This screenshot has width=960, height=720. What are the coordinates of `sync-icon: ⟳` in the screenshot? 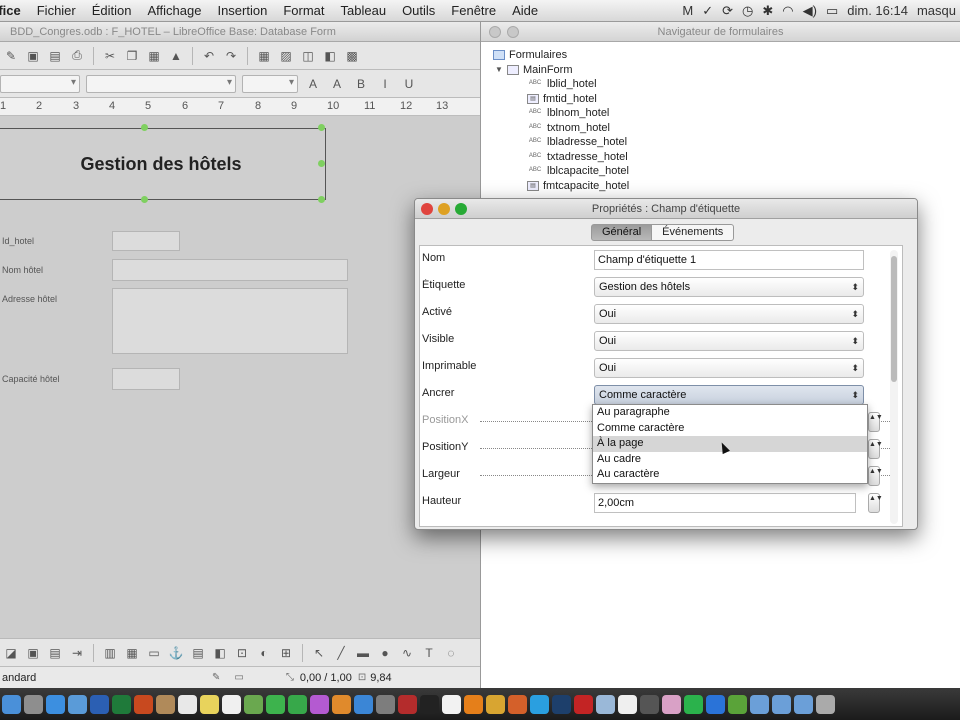 It's located at (727, 11).